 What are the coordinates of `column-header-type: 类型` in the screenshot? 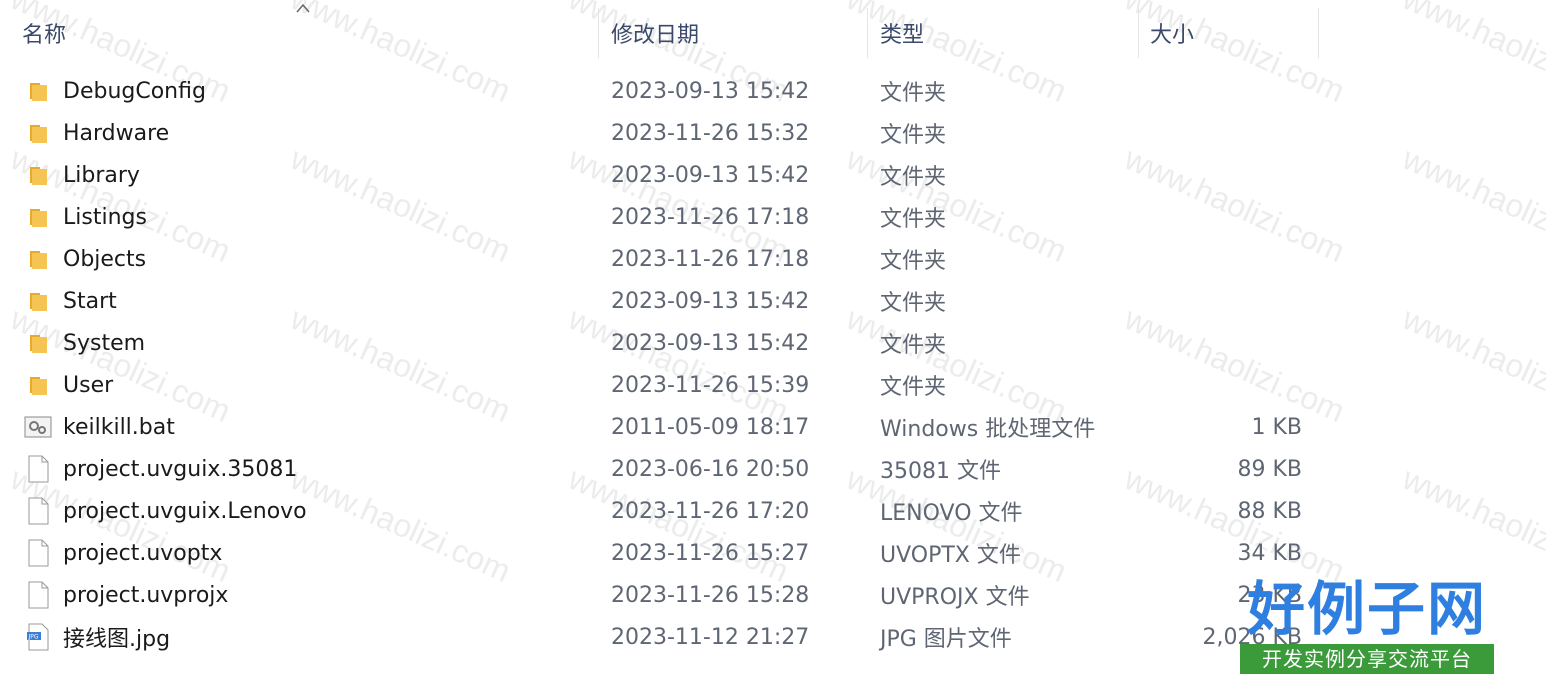 It's located at (1005, 33).